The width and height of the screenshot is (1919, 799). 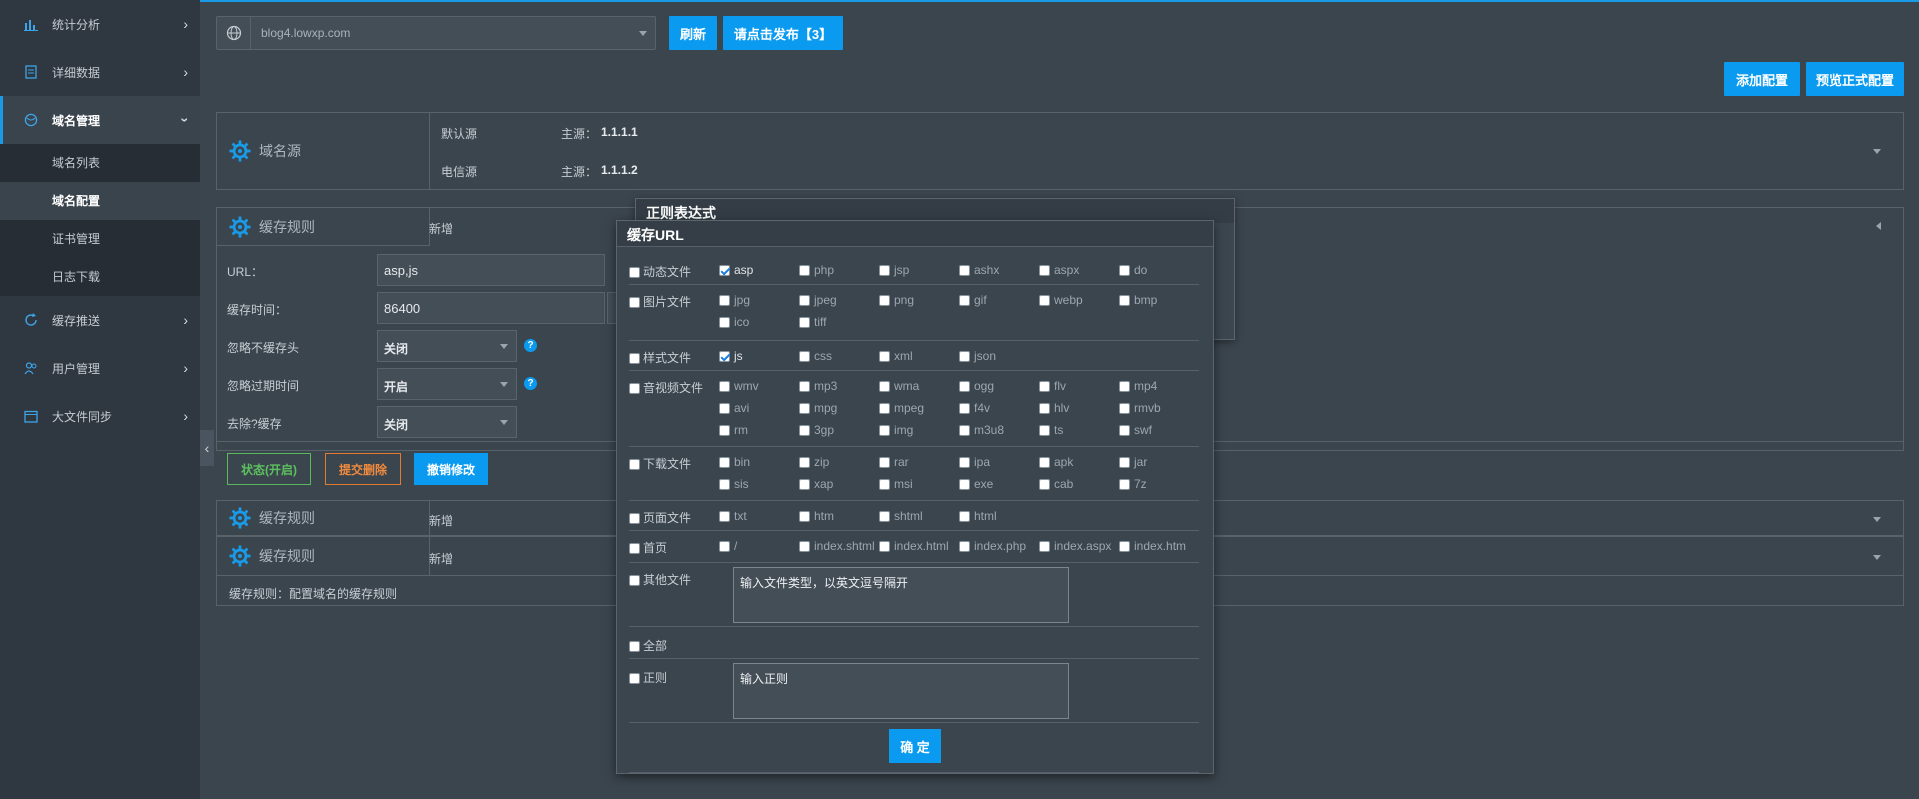 What do you see at coordinates (734, 408) in the screenshot?
I see `file-type-option: avi` at bounding box center [734, 408].